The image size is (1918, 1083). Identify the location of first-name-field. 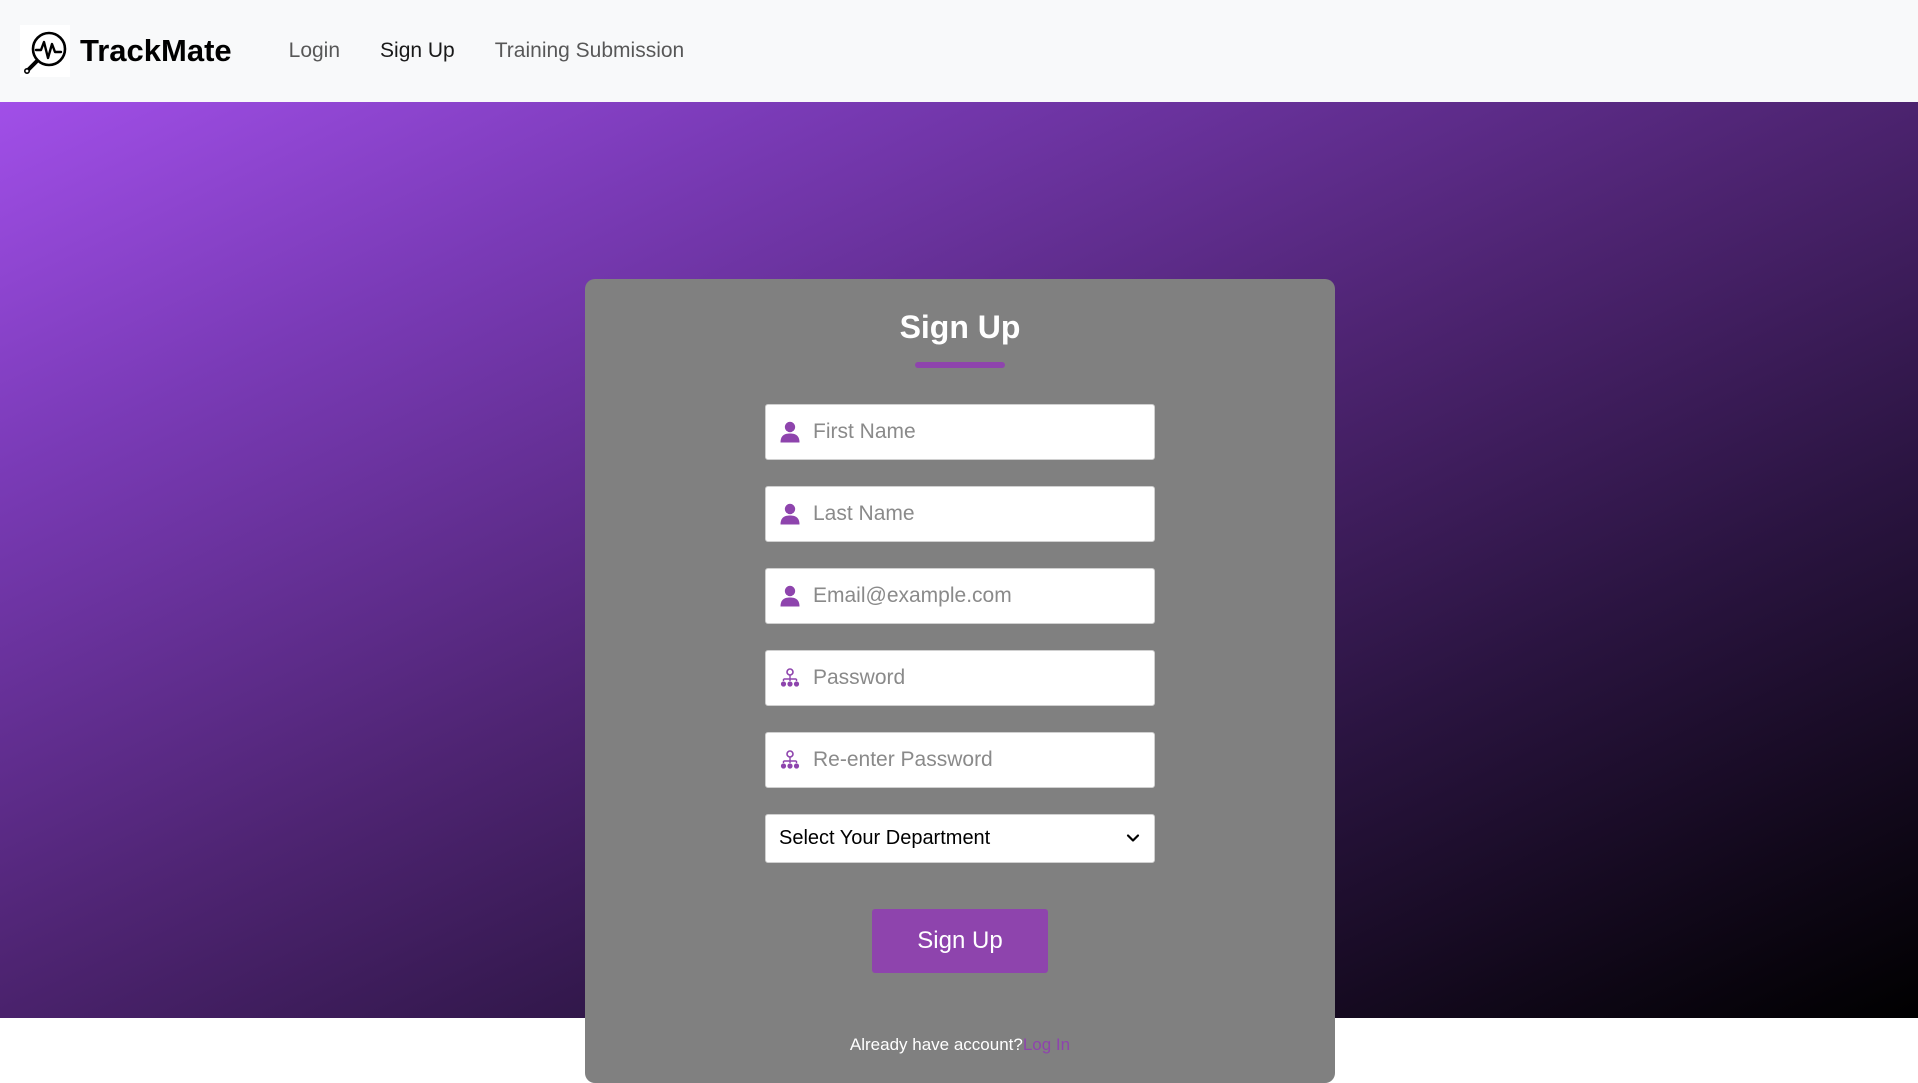
(960, 432).